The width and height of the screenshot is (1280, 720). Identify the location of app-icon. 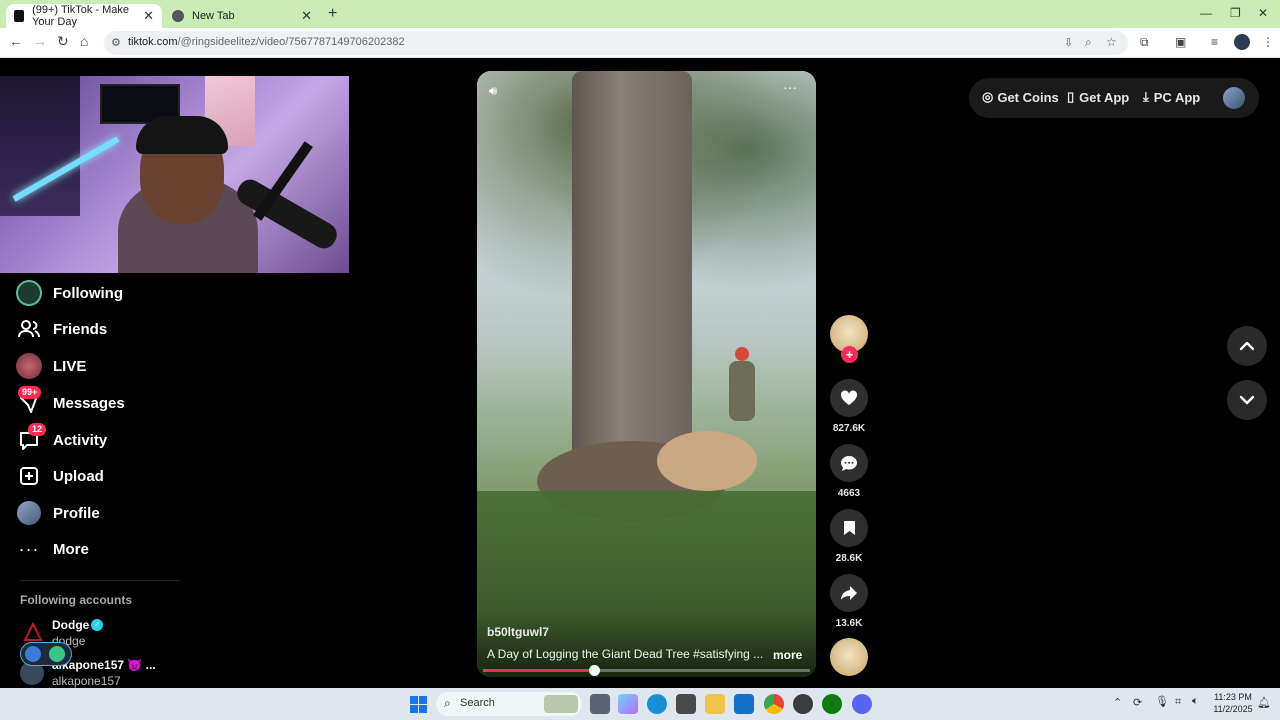
(803, 704).